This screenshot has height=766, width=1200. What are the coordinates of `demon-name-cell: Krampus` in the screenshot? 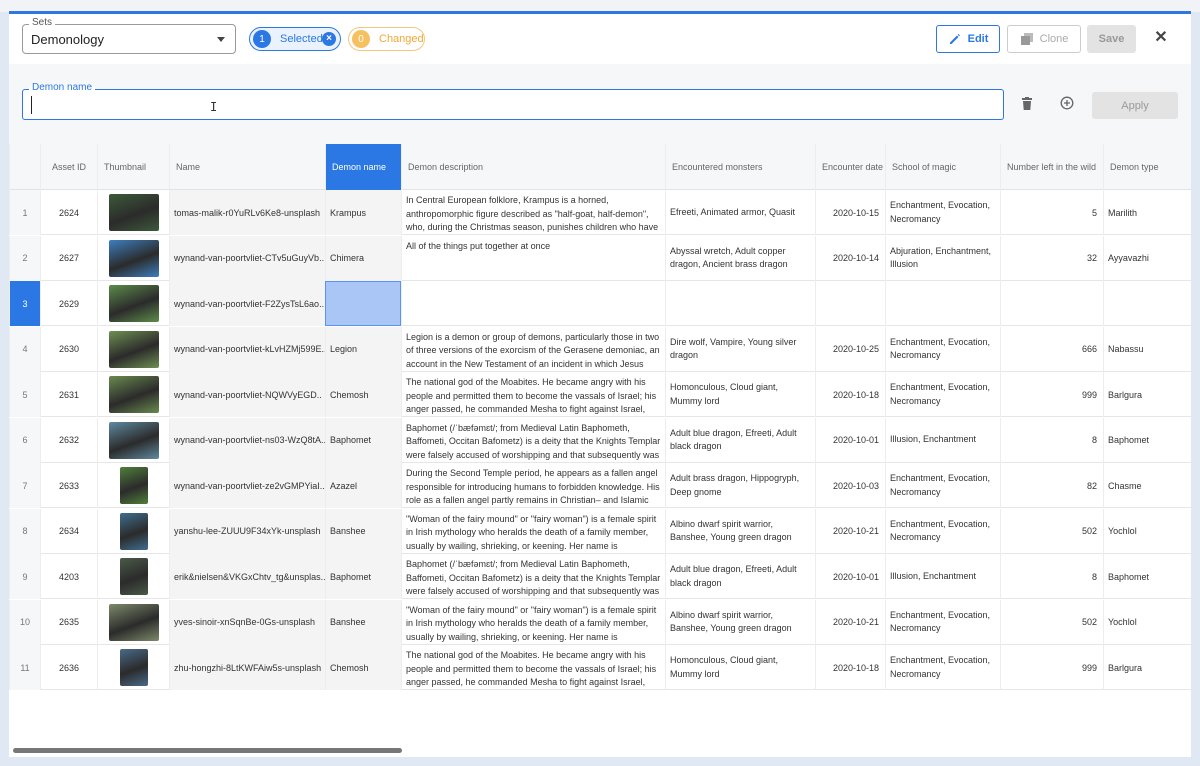 It's located at (363, 212).